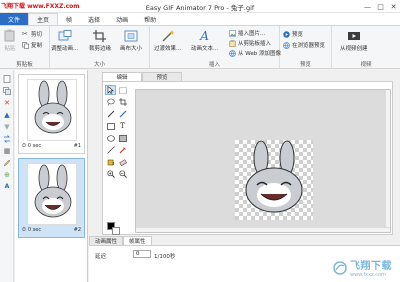  What do you see at coordinates (116, 231) in the screenshot?
I see `background-color-swatch` at bounding box center [116, 231].